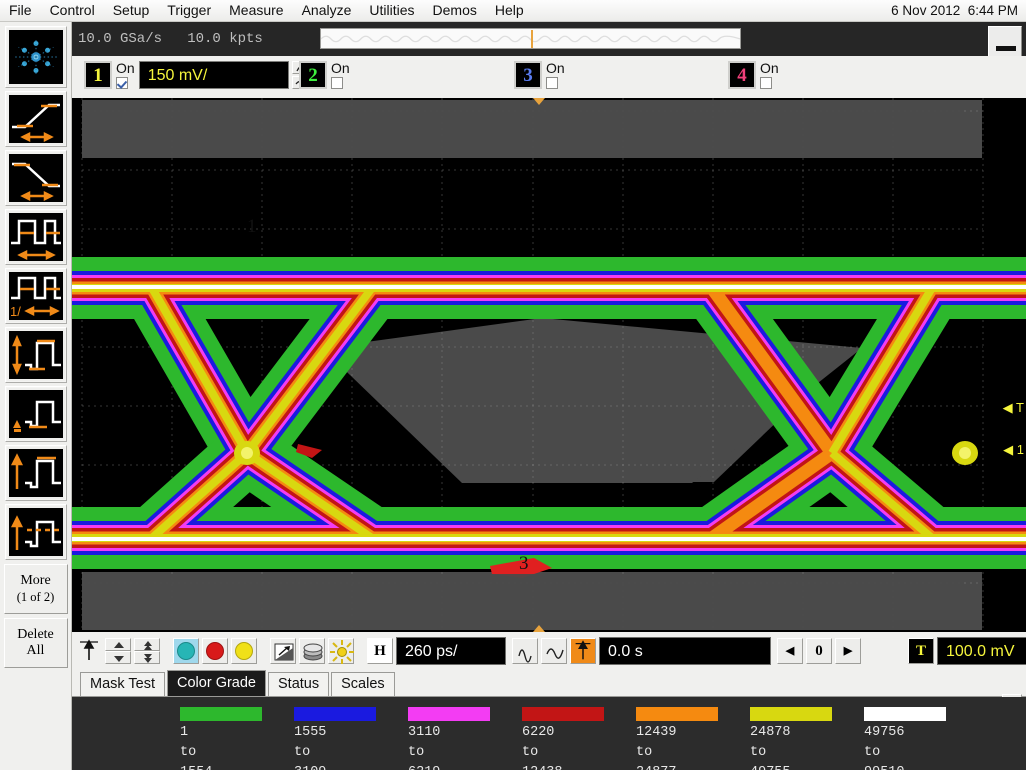  I want to click on trigger-position-top-marker, so click(539, 101).